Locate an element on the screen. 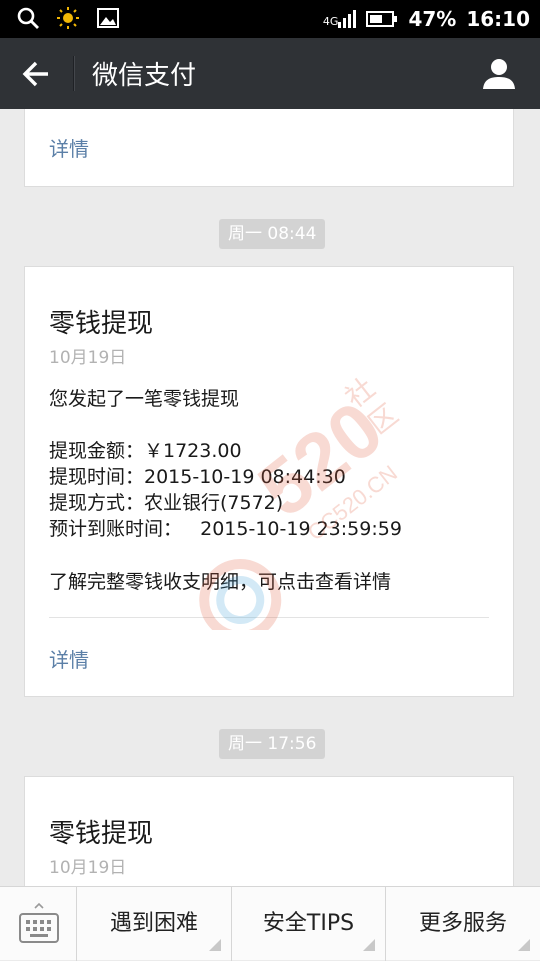 The width and height of the screenshot is (540, 961). header-bar: 微信支付 is located at coordinates (270, 73).